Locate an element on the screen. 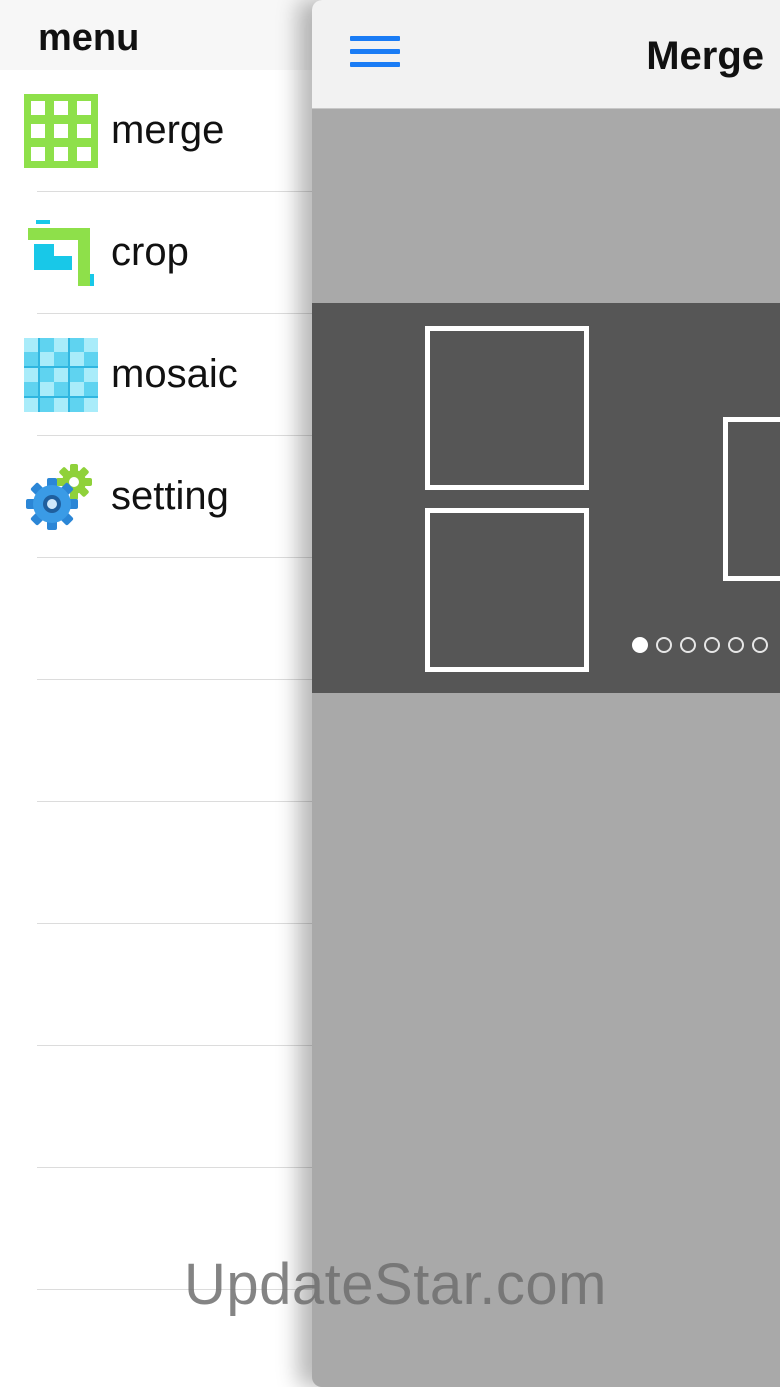 The image size is (780, 1387). navigation-bar: Merge is located at coordinates (546, 54).